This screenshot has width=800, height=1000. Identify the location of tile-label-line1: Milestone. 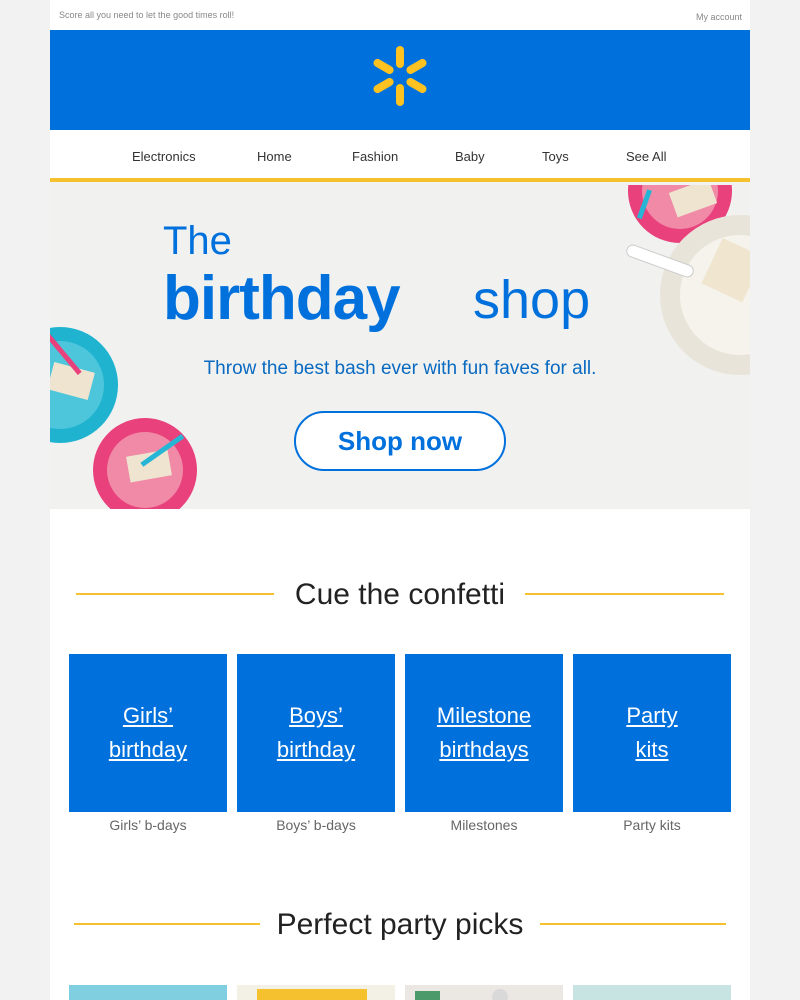
(484, 715).